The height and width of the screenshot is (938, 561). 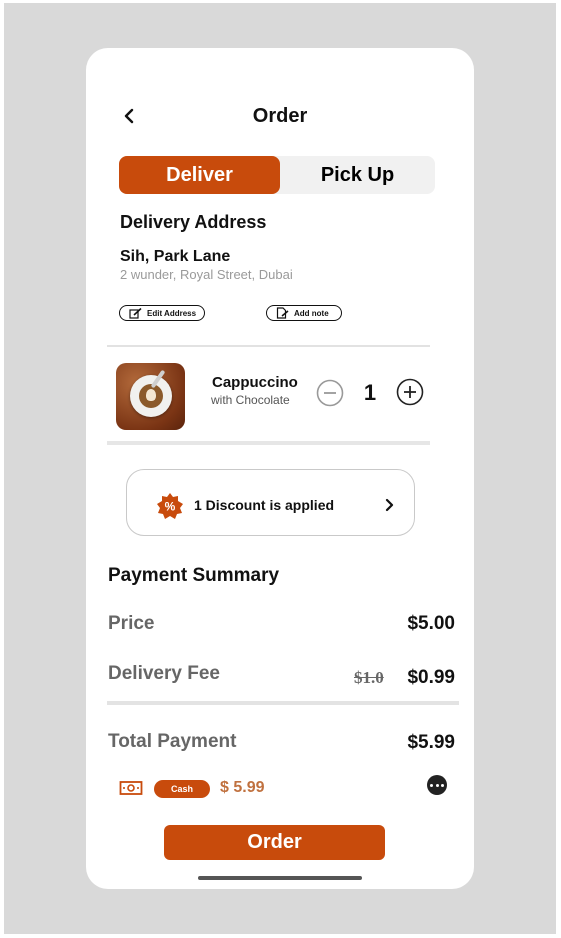 What do you see at coordinates (280, 878) in the screenshot?
I see `home-indicator` at bounding box center [280, 878].